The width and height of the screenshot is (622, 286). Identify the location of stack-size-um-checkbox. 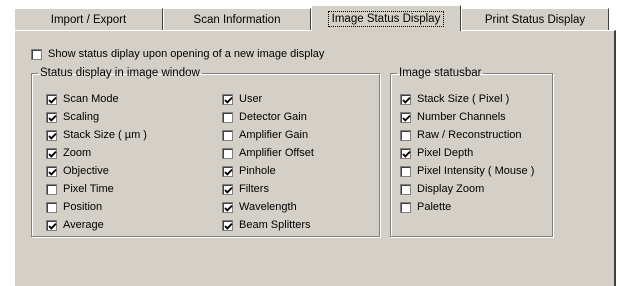
(51, 135).